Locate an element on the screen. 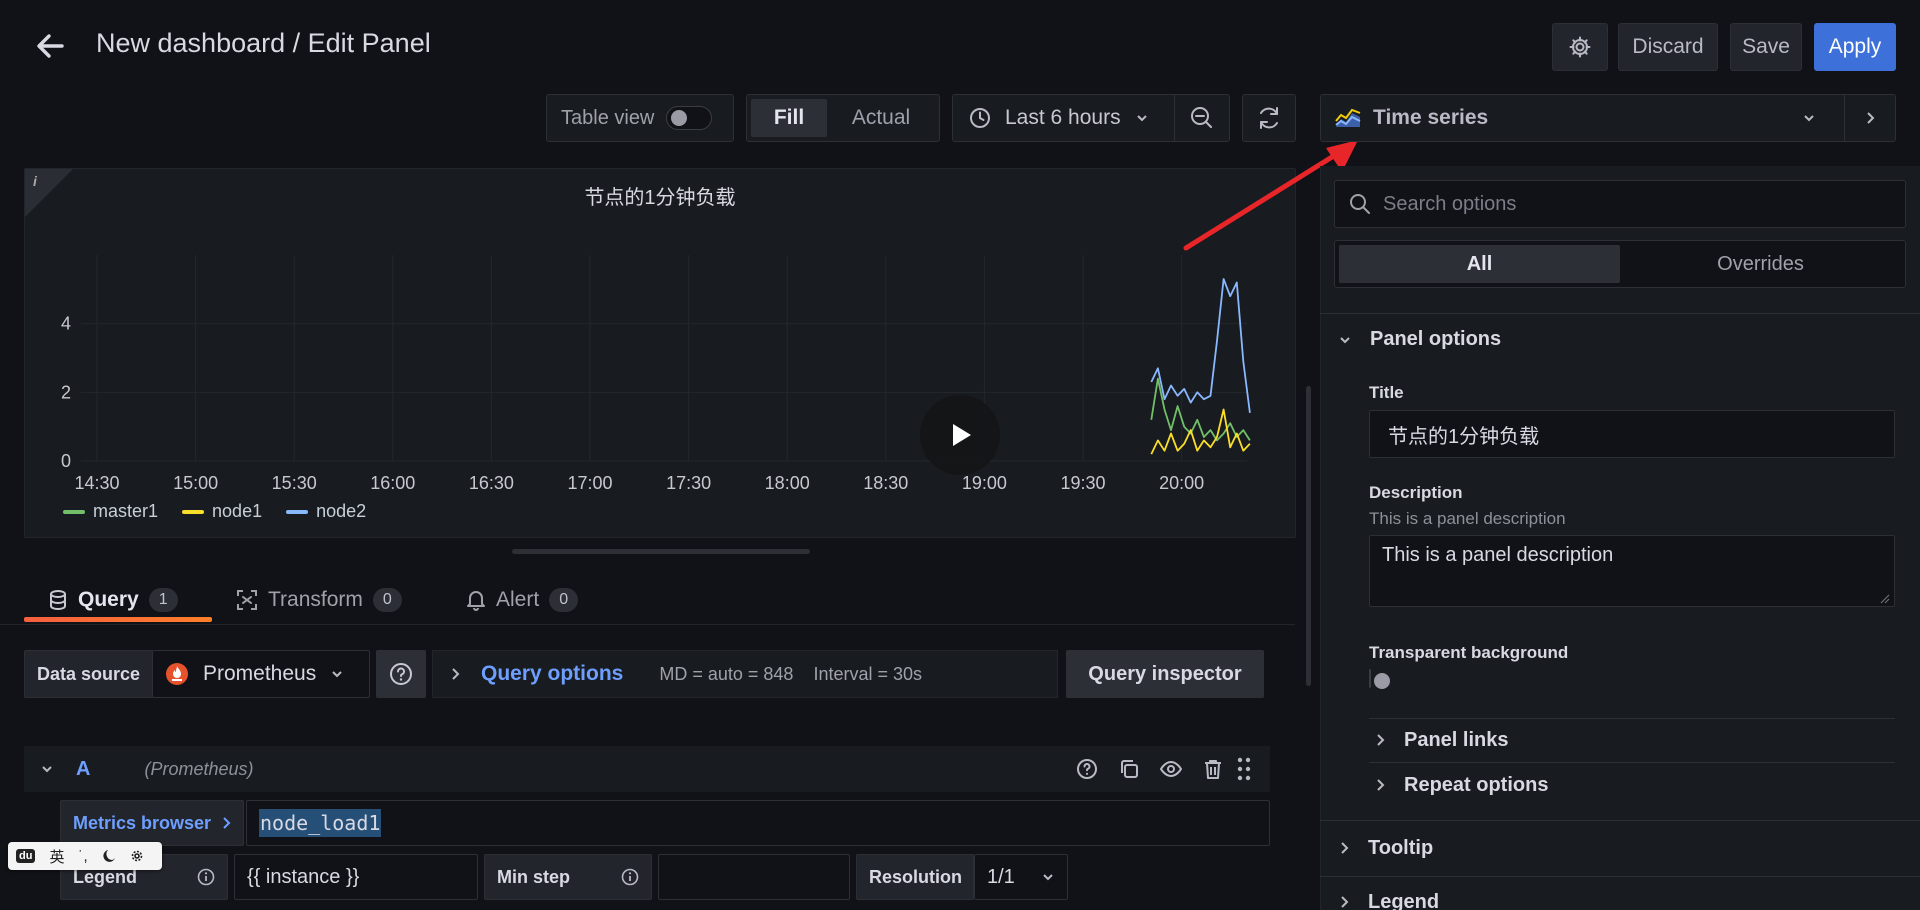 This screenshot has width=1920, height=910. save-button: Save is located at coordinates (1766, 47).